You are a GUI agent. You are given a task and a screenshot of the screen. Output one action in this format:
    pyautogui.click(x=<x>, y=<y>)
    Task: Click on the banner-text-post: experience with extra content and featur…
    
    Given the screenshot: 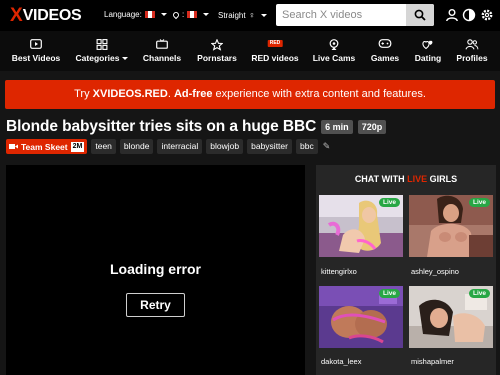 What is the action you would take?
    pyautogui.click(x=319, y=94)
    